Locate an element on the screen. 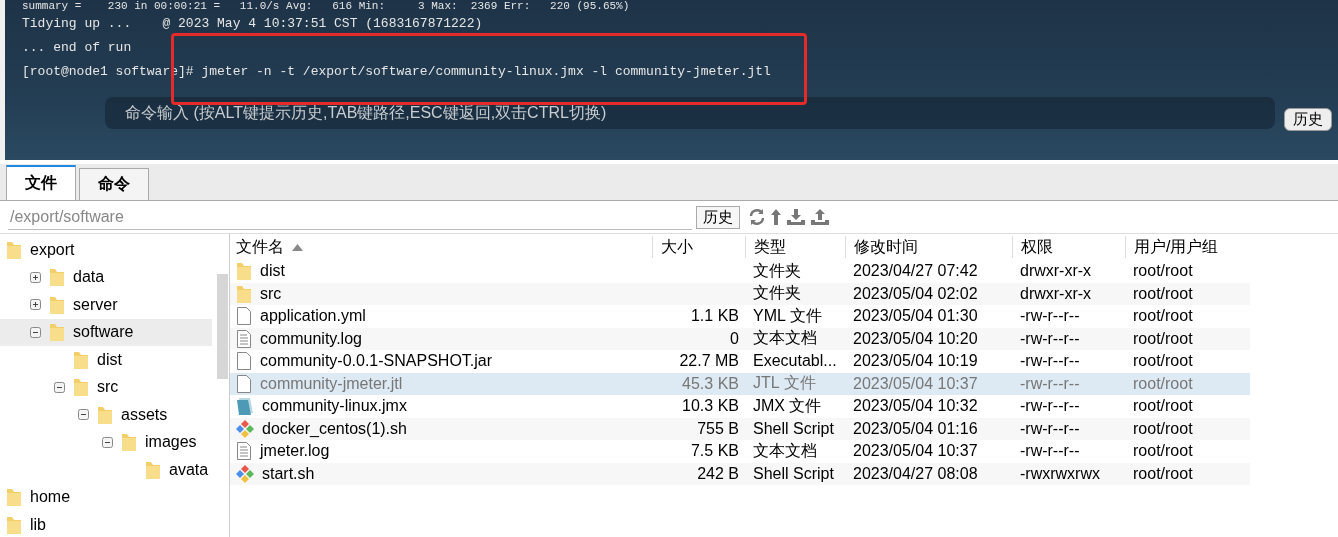  file-name: community.log is located at coordinates (311, 338).